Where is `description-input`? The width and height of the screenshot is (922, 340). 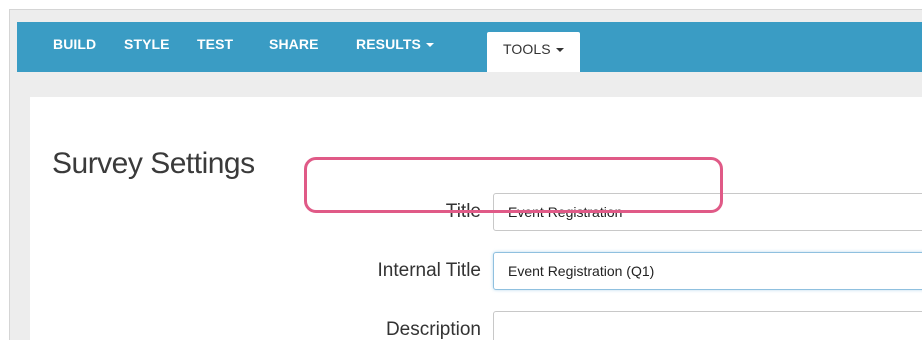 description-input is located at coordinates (707, 325).